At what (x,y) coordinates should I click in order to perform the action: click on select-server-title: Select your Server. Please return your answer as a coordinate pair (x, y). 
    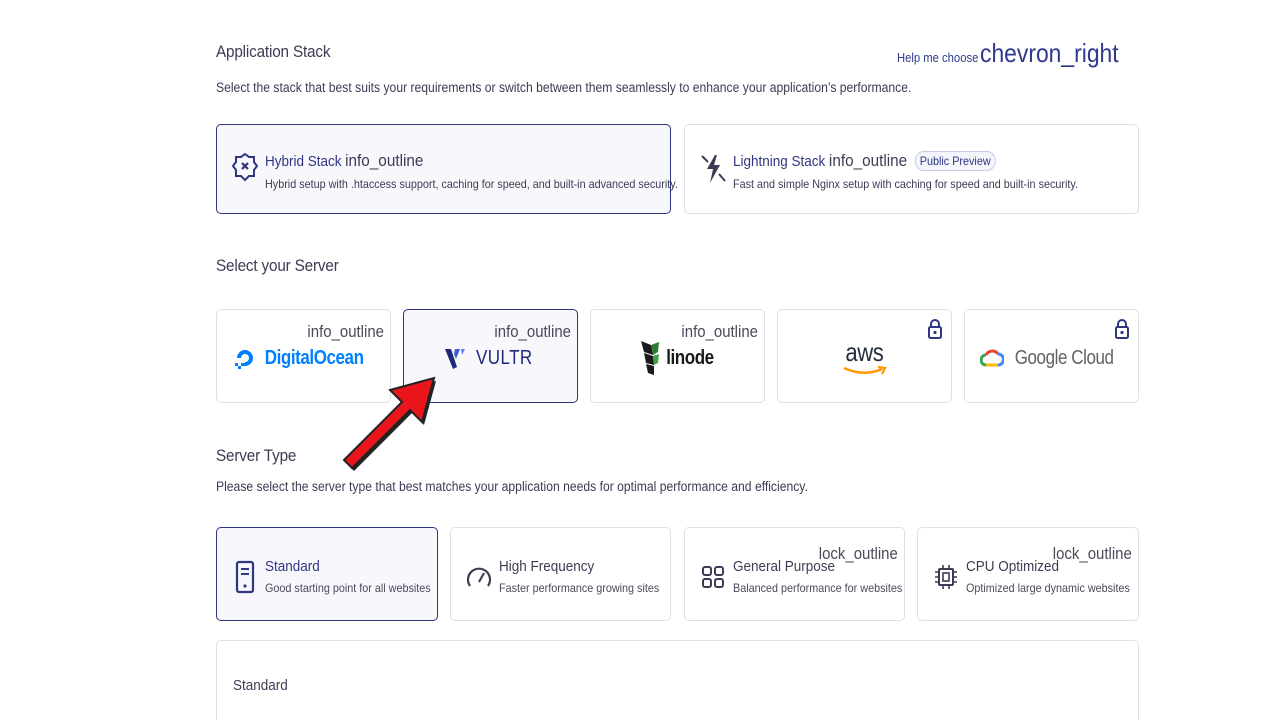
    Looking at the image, I should click on (277, 265).